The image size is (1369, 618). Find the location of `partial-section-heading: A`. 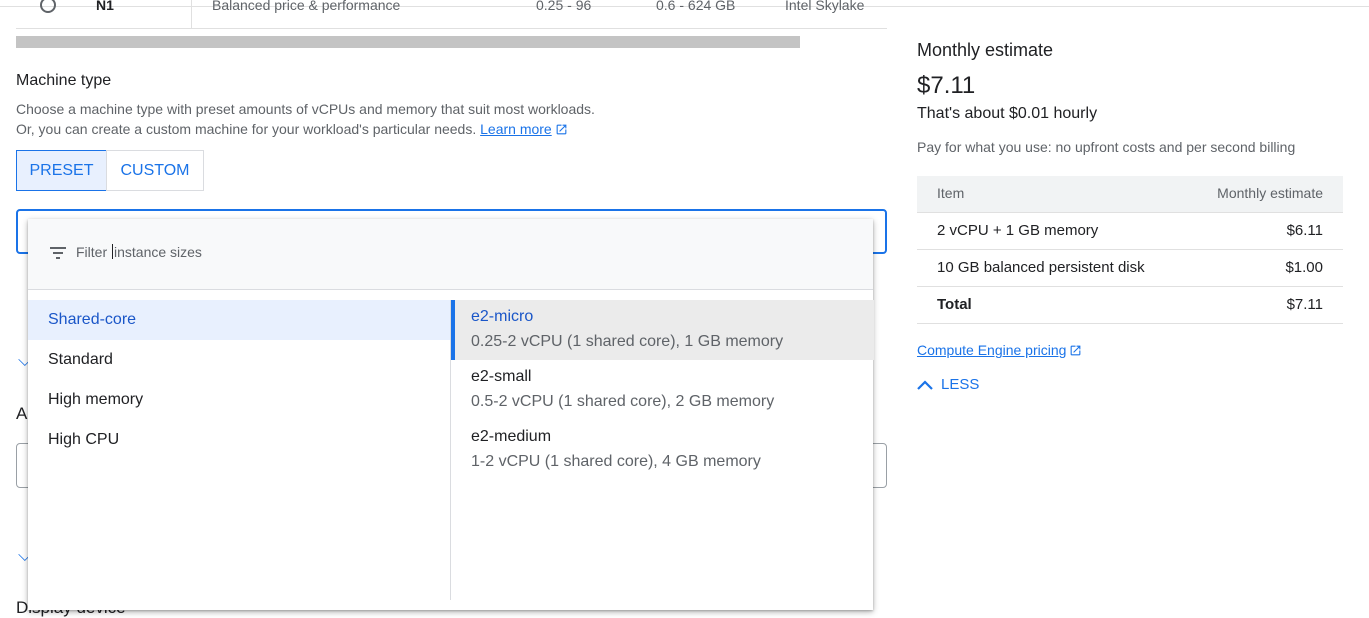

partial-section-heading: A is located at coordinates (22, 413).